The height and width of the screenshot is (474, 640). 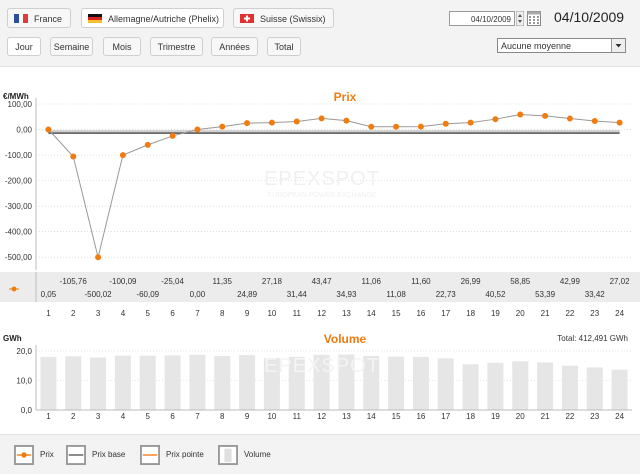 I want to click on price-data-label: 34,93, so click(x=346, y=294).